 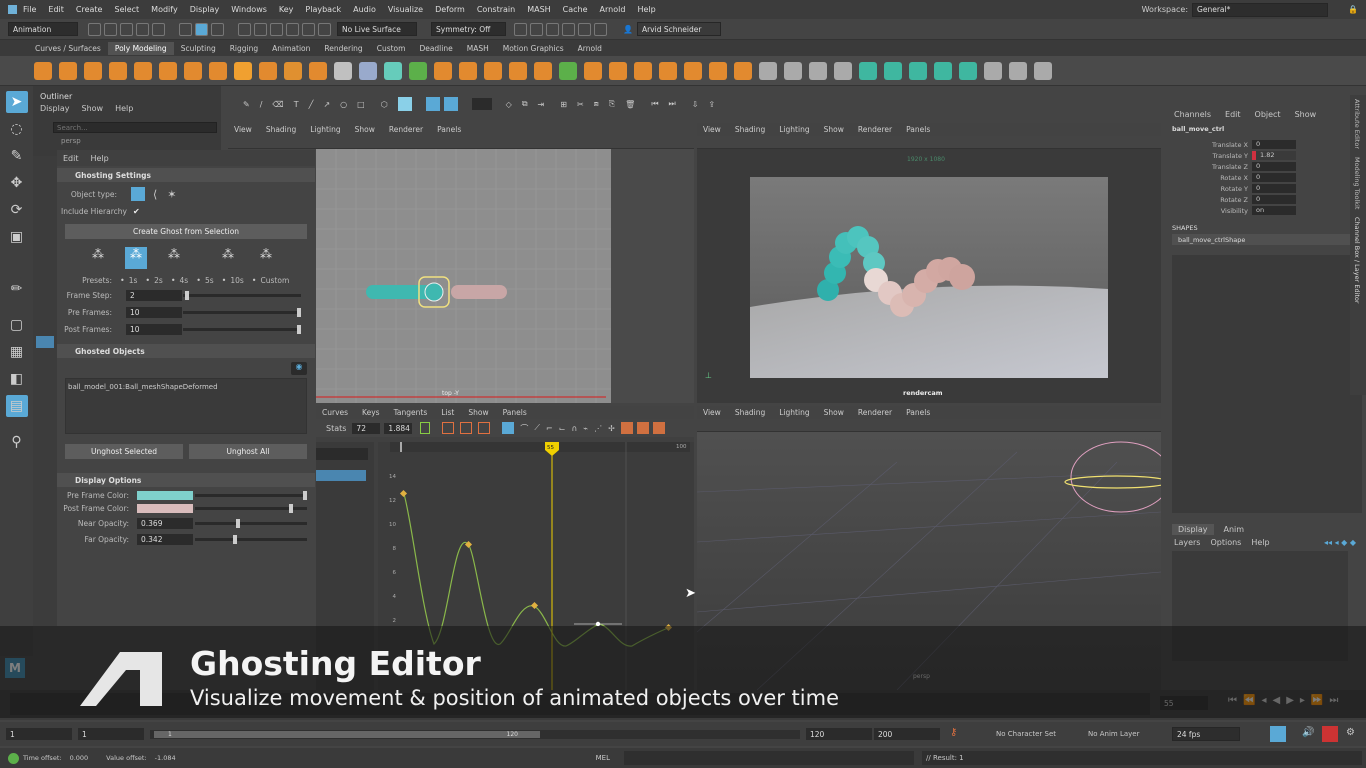 I want to click on side-tab-modeling-toolkit: Modeling Toolkit, so click(x=1357, y=183).